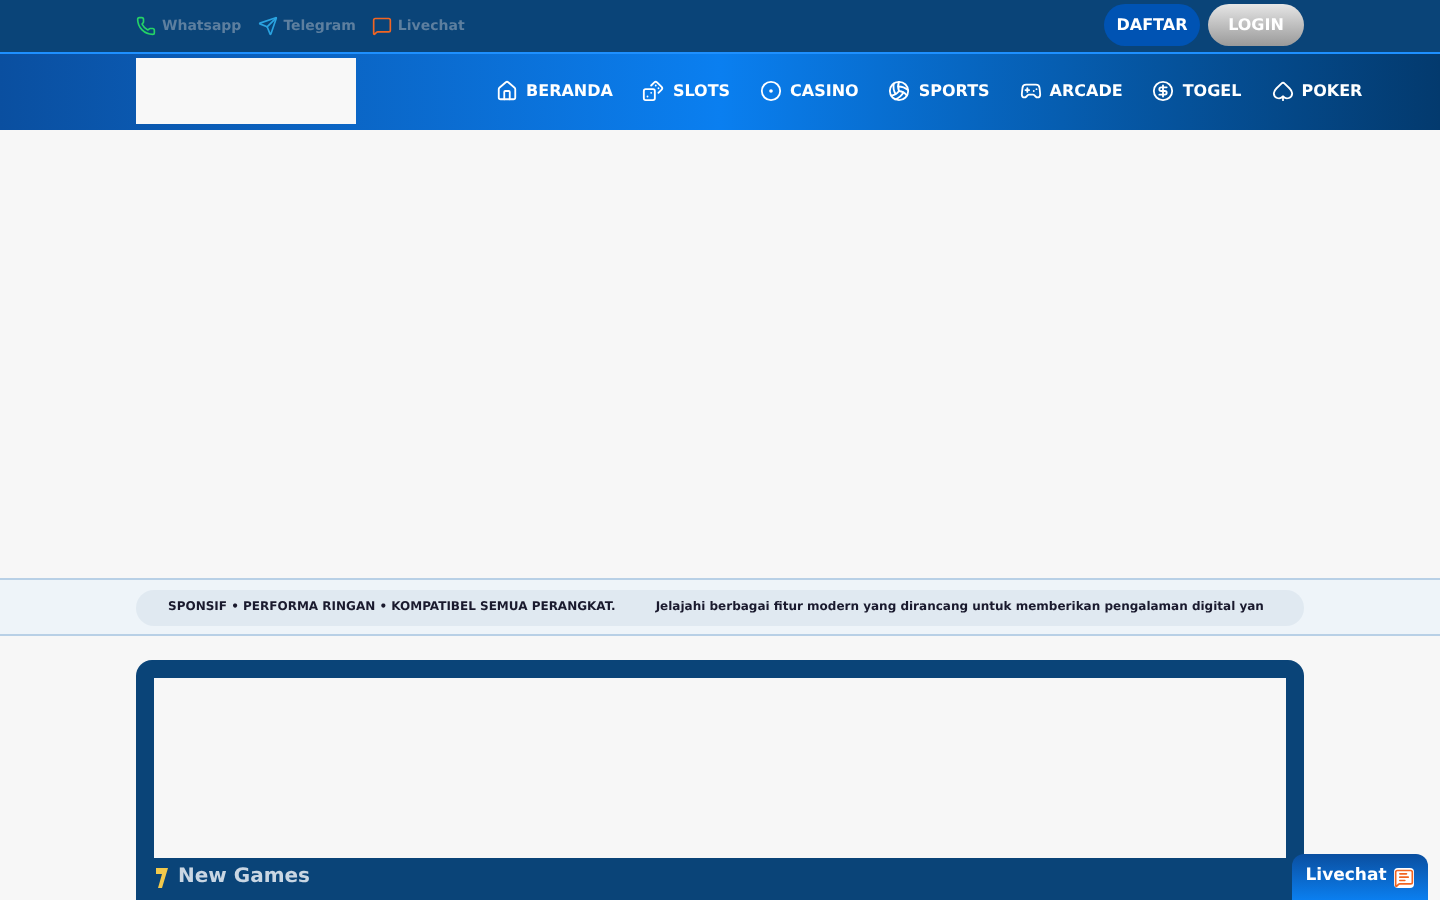 Image resolution: width=1440 pixels, height=900 pixels. What do you see at coordinates (507, 91) in the screenshot?
I see `home-icon` at bounding box center [507, 91].